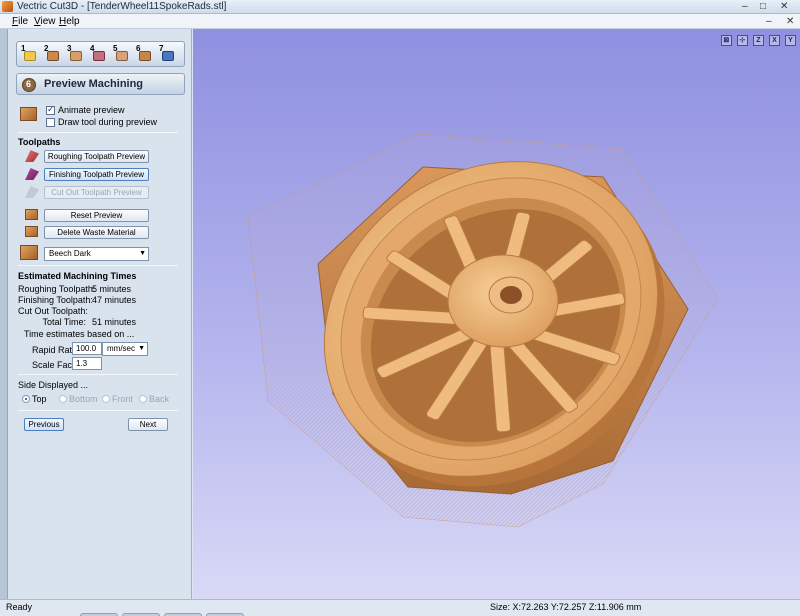 This screenshot has height=616, width=800. Describe the element at coordinates (112, 289) in the screenshot. I see `roughing-time-value: 5 minutes` at that location.